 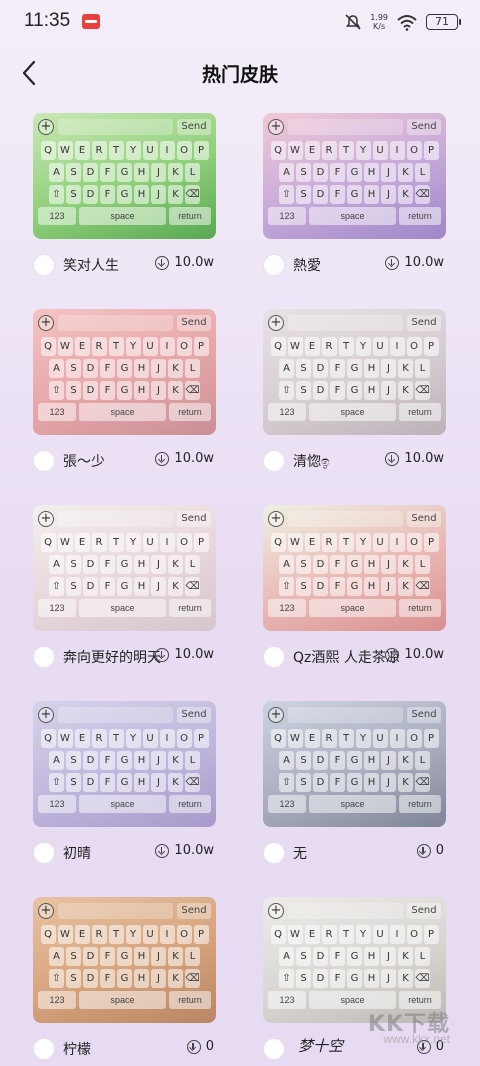 I want to click on skin-meta: 張～少 10.0w, so click(x=124, y=461).